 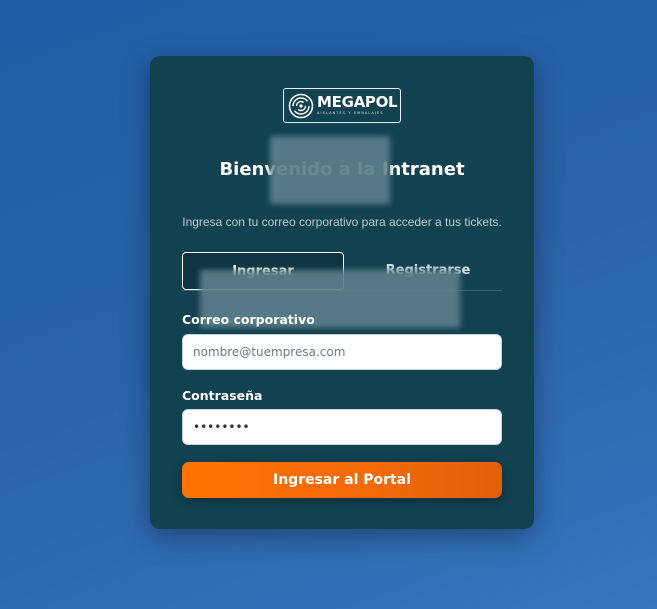 I want to click on email-field, so click(x=342, y=352).